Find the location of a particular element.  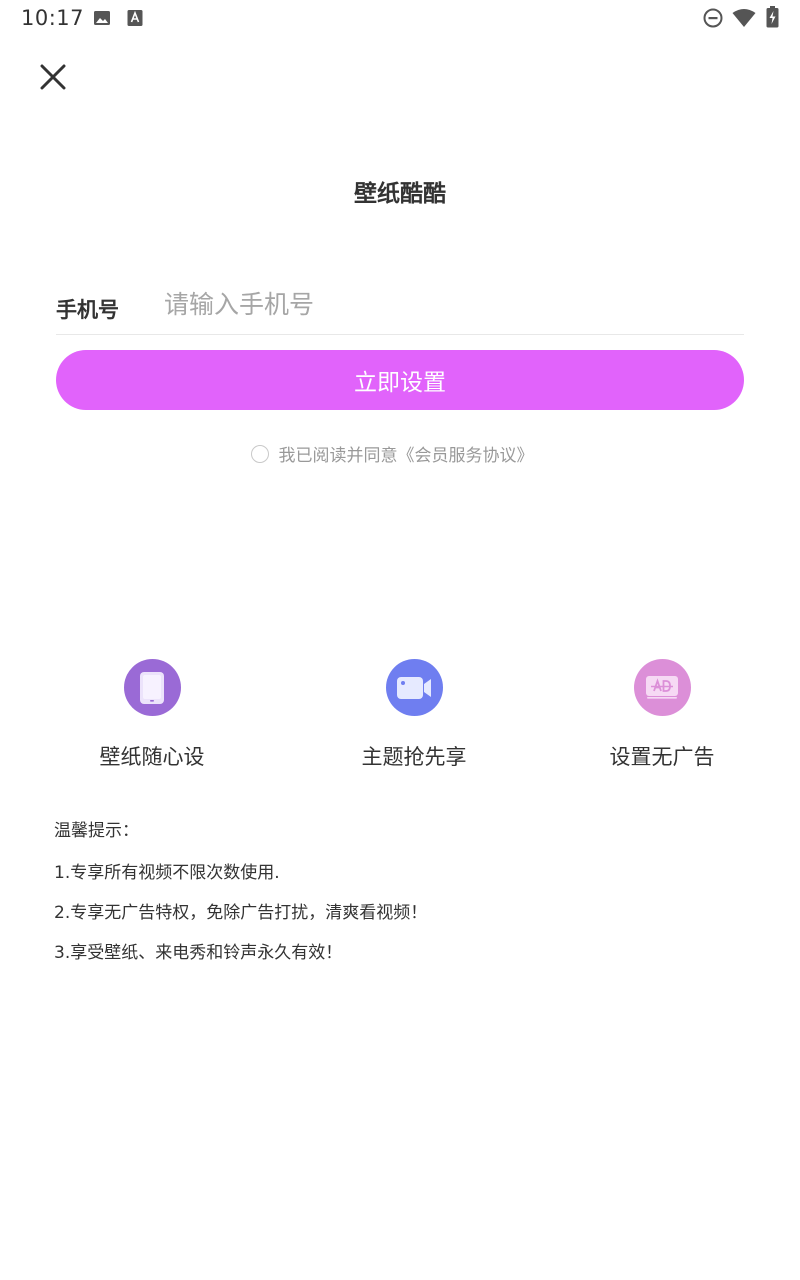

feature-label: 壁纸随心设 is located at coordinates (152, 757).